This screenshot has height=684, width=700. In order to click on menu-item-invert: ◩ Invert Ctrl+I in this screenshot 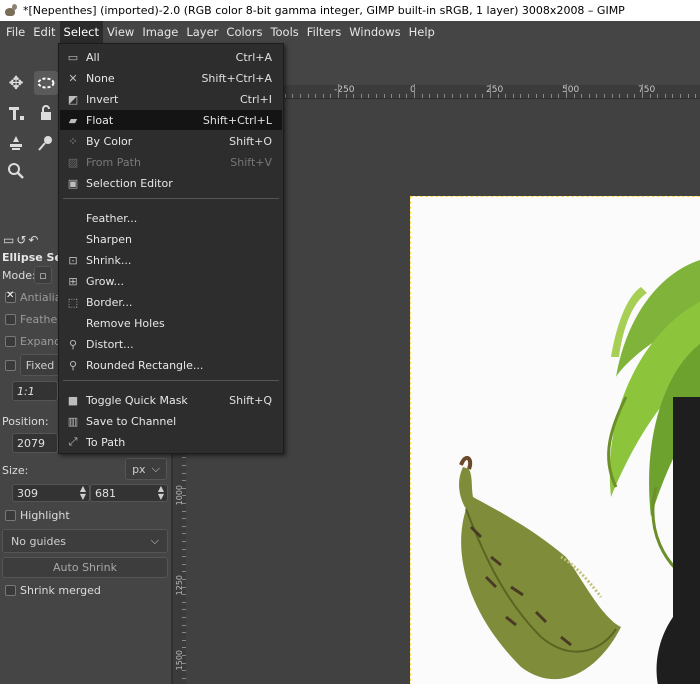, I will do `click(171, 99)`.